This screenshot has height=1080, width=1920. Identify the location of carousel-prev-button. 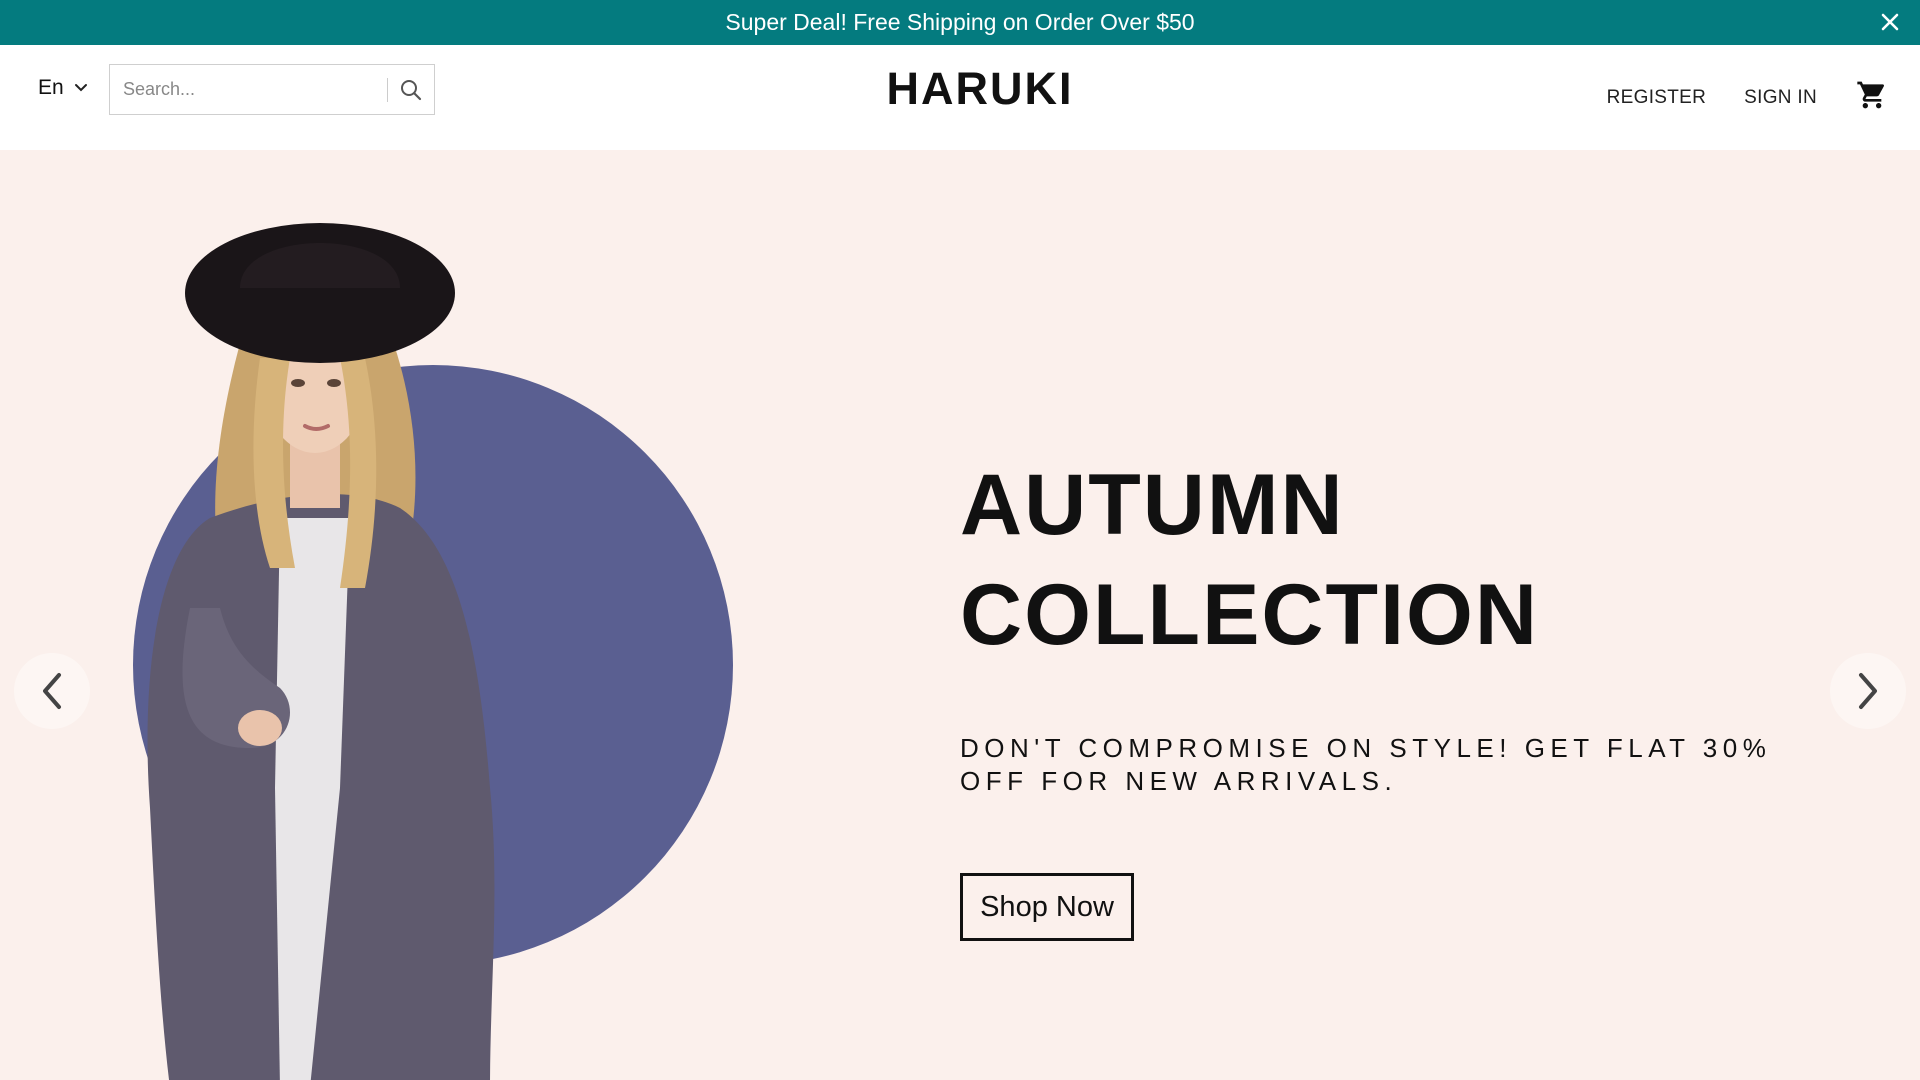
(52, 691).